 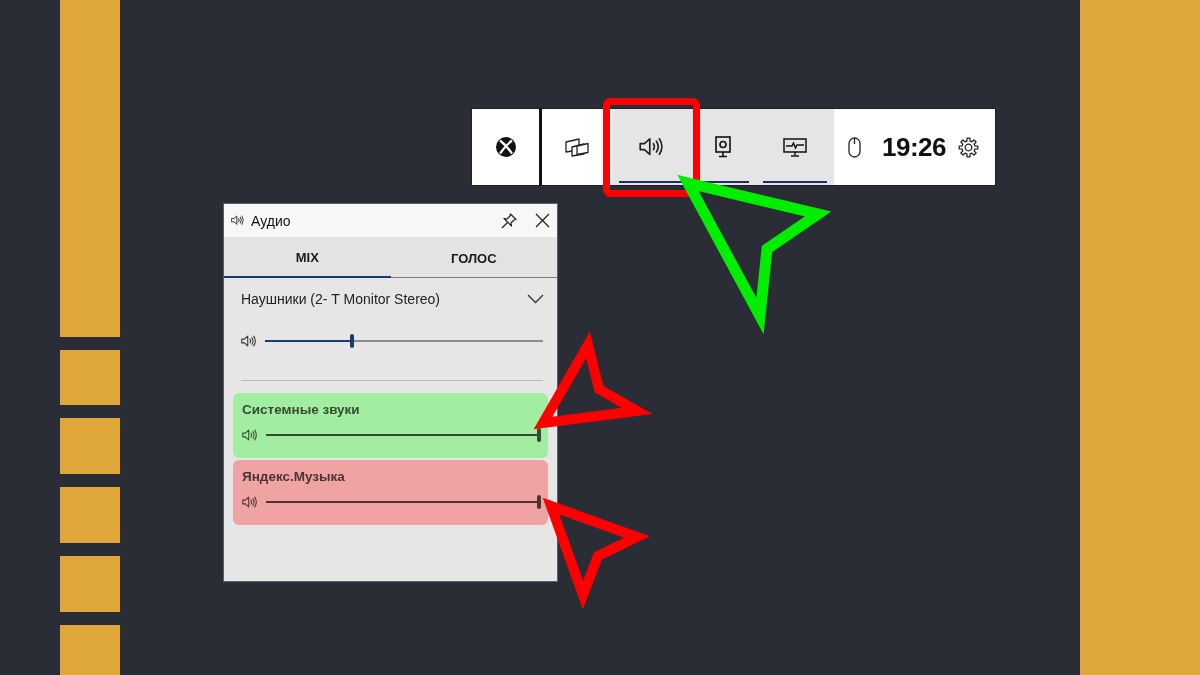 What do you see at coordinates (505, 147) in the screenshot?
I see `logo-icon` at bounding box center [505, 147].